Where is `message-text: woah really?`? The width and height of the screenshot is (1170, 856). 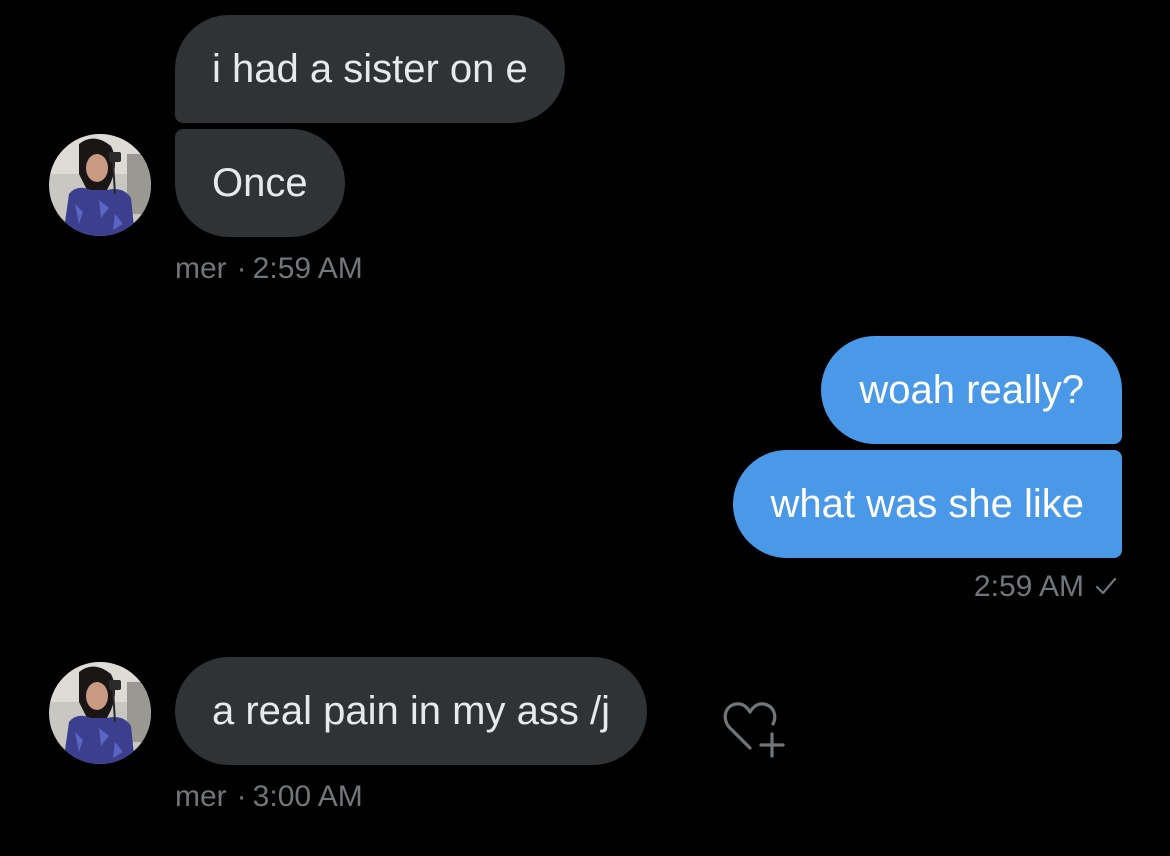
message-text: woah really? is located at coordinates (971, 390).